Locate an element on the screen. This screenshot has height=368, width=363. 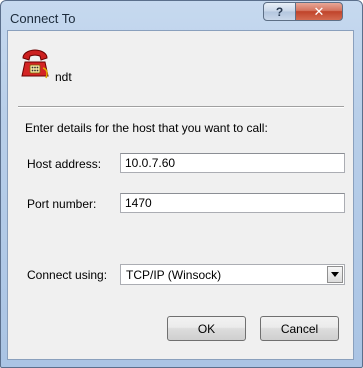
port-number-label: Port number: is located at coordinates (62, 204).